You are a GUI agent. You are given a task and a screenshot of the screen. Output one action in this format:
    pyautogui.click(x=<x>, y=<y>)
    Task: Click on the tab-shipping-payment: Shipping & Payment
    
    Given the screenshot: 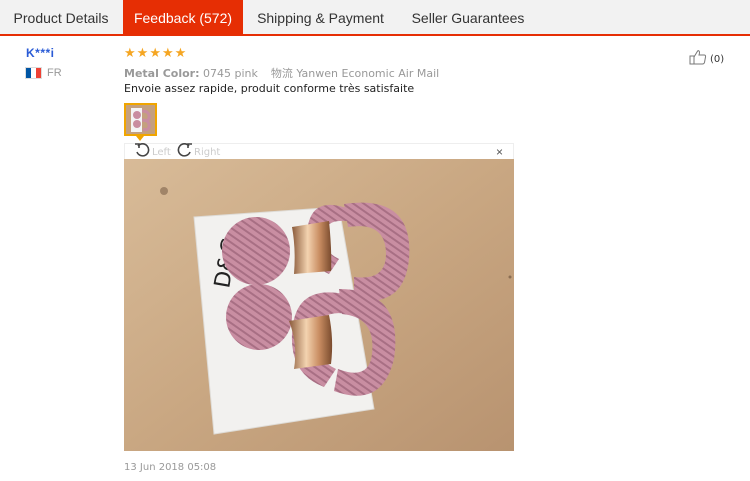 What is the action you would take?
    pyautogui.click(x=320, y=17)
    